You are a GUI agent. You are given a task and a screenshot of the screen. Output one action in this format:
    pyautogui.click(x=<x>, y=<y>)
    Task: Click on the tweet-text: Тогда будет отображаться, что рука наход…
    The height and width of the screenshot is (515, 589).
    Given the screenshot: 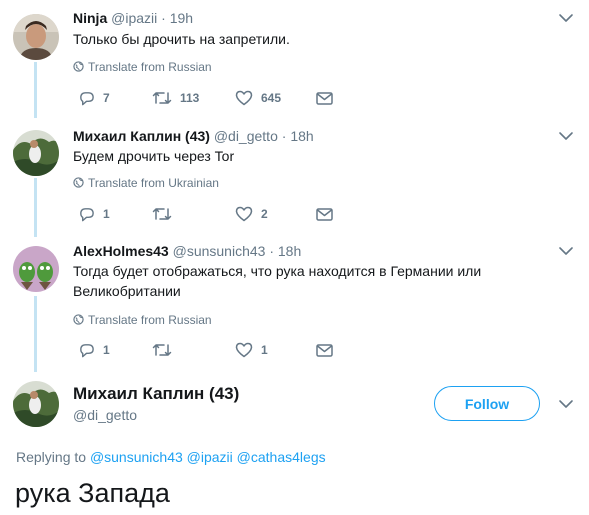 What is the action you would take?
    pyautogui.click(x=277, y=281)
    